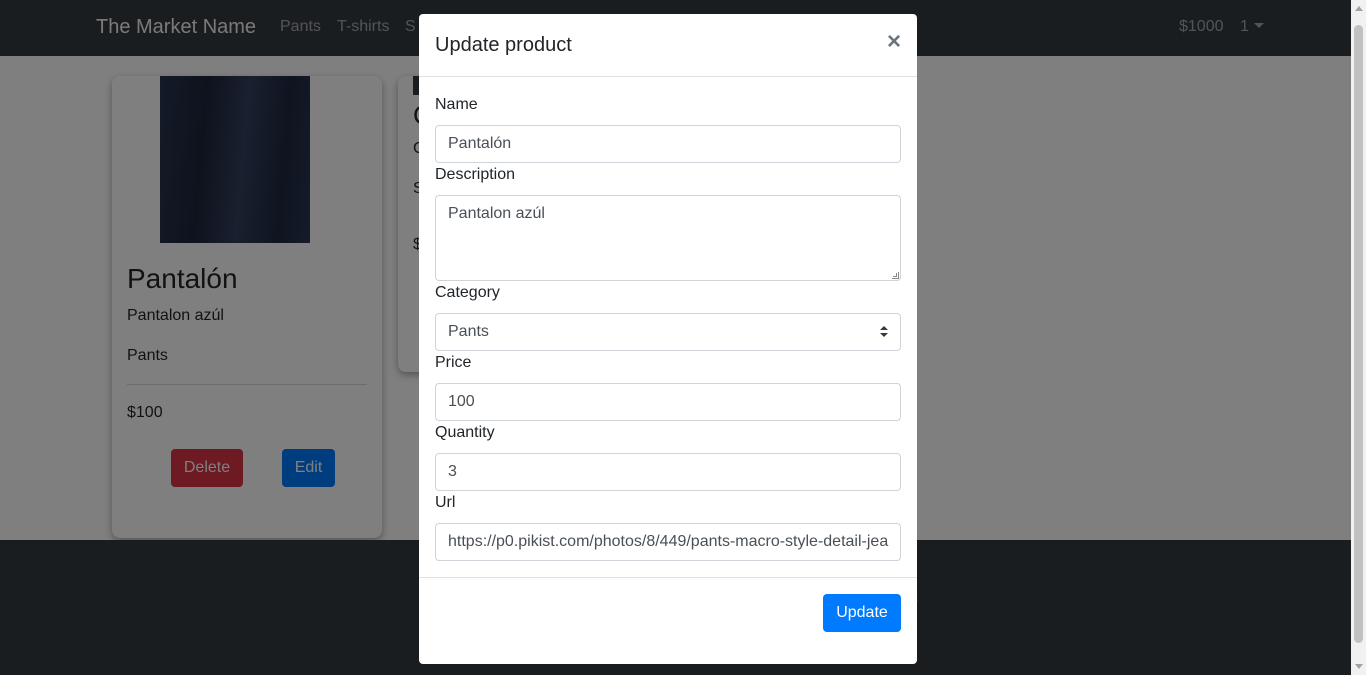  Describe the element at coordinates (668, 577) in the screenshot. I see `modal-footer` at that location.